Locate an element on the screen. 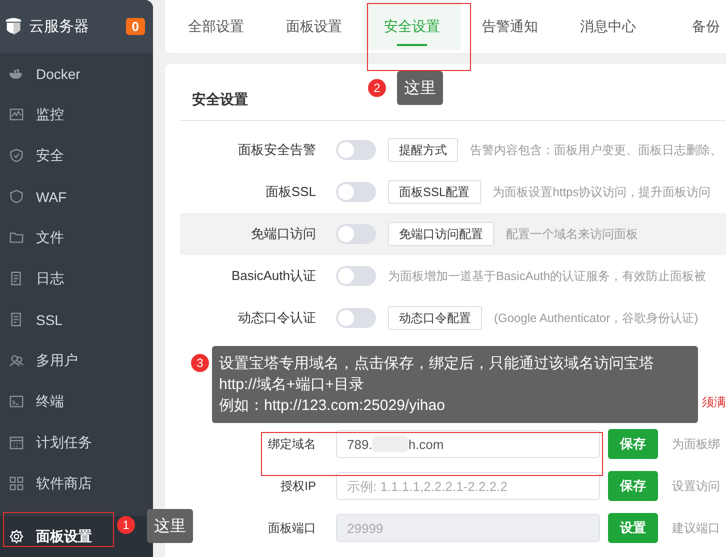 The image size is (726, 557). sidebar-item: 日志 is located at coordinates (76, 278).